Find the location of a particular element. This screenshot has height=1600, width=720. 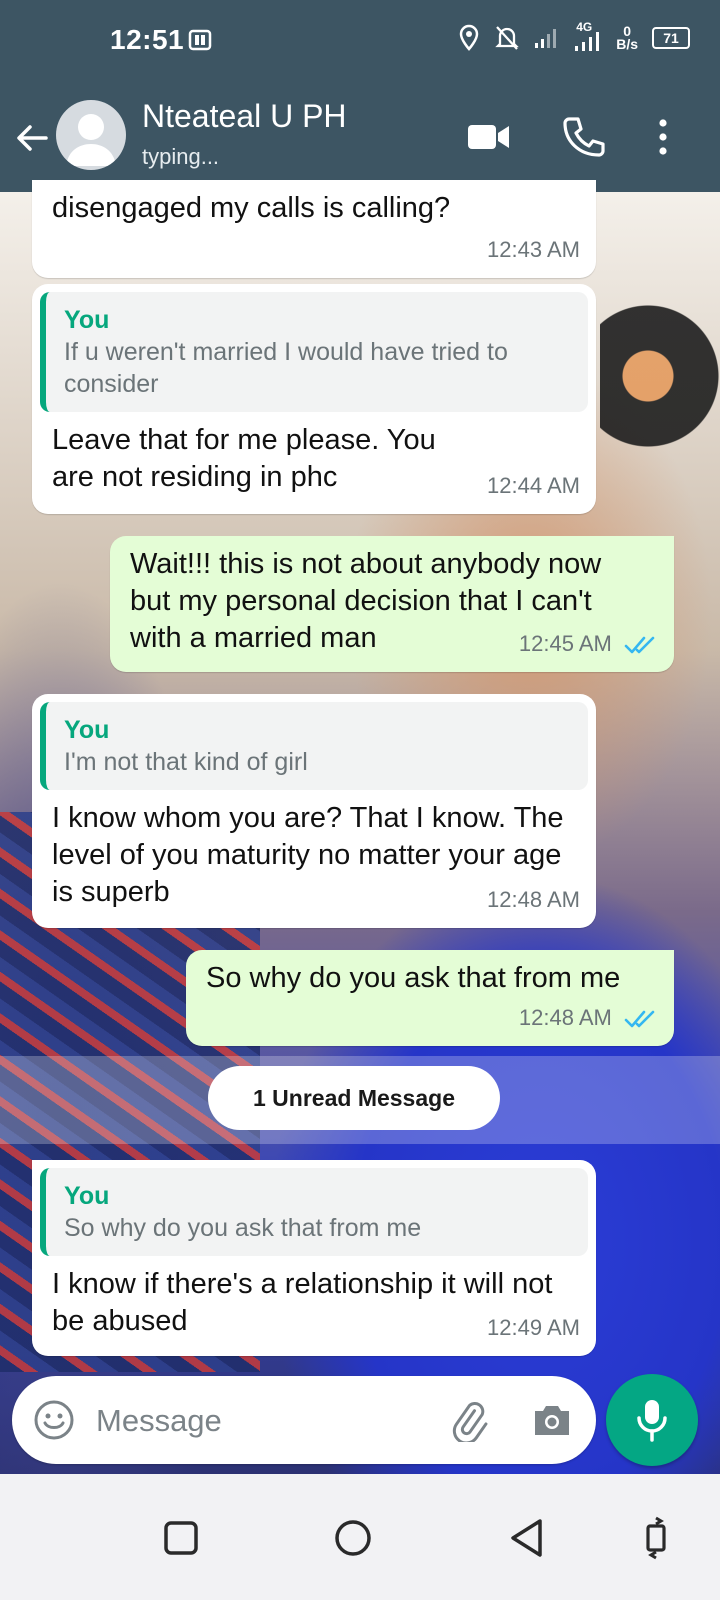

message-time: 12:49 AM is located at coordinates (533, 1327).